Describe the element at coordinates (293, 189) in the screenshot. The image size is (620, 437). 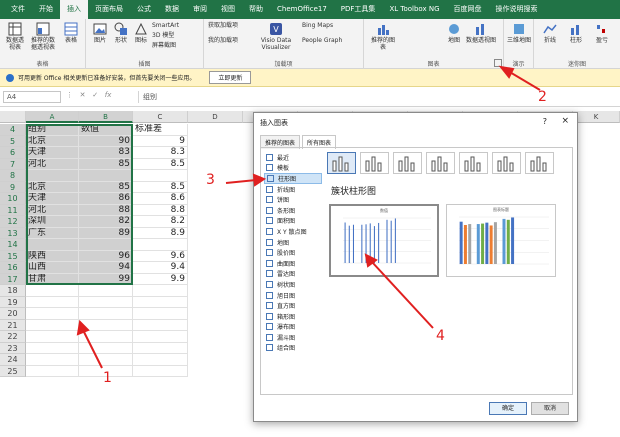
I see `chart-type-item: 折线图` at that location.